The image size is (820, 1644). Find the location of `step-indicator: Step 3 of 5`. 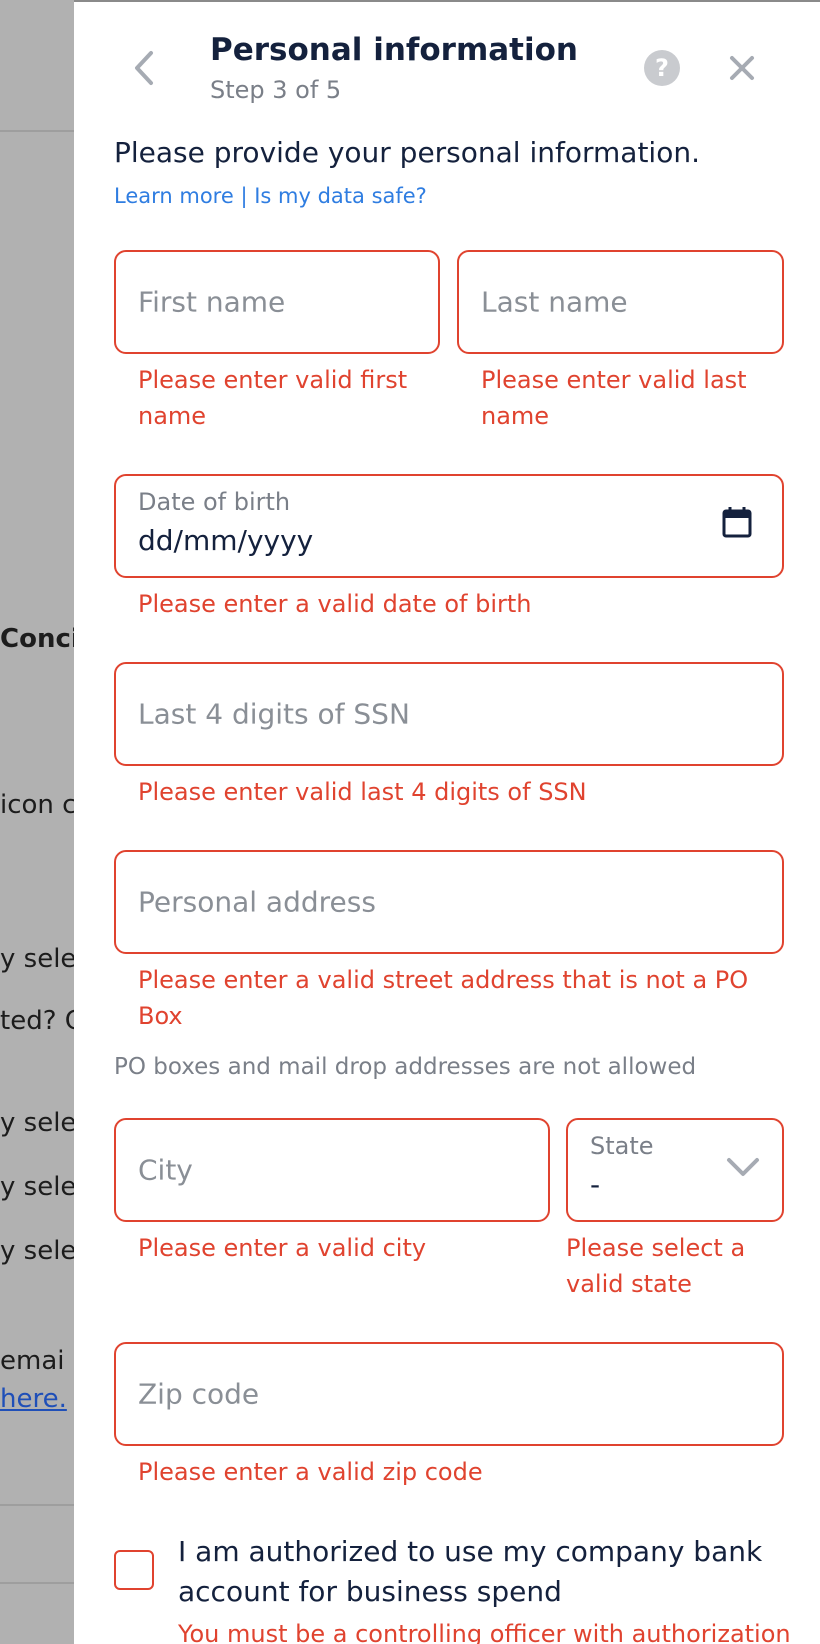

step-indicator: Step 3 of 5 is located at coordinates (276, 90).